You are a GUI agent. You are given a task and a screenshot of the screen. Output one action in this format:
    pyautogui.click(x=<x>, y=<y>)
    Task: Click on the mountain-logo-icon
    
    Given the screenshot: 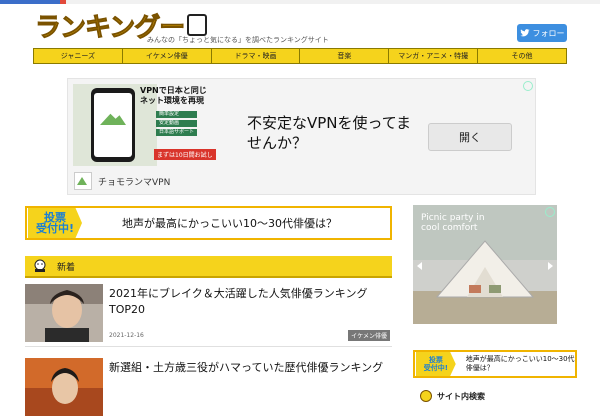 What is the action you would take?
    pyautogui.click(x=113, y=119)
    